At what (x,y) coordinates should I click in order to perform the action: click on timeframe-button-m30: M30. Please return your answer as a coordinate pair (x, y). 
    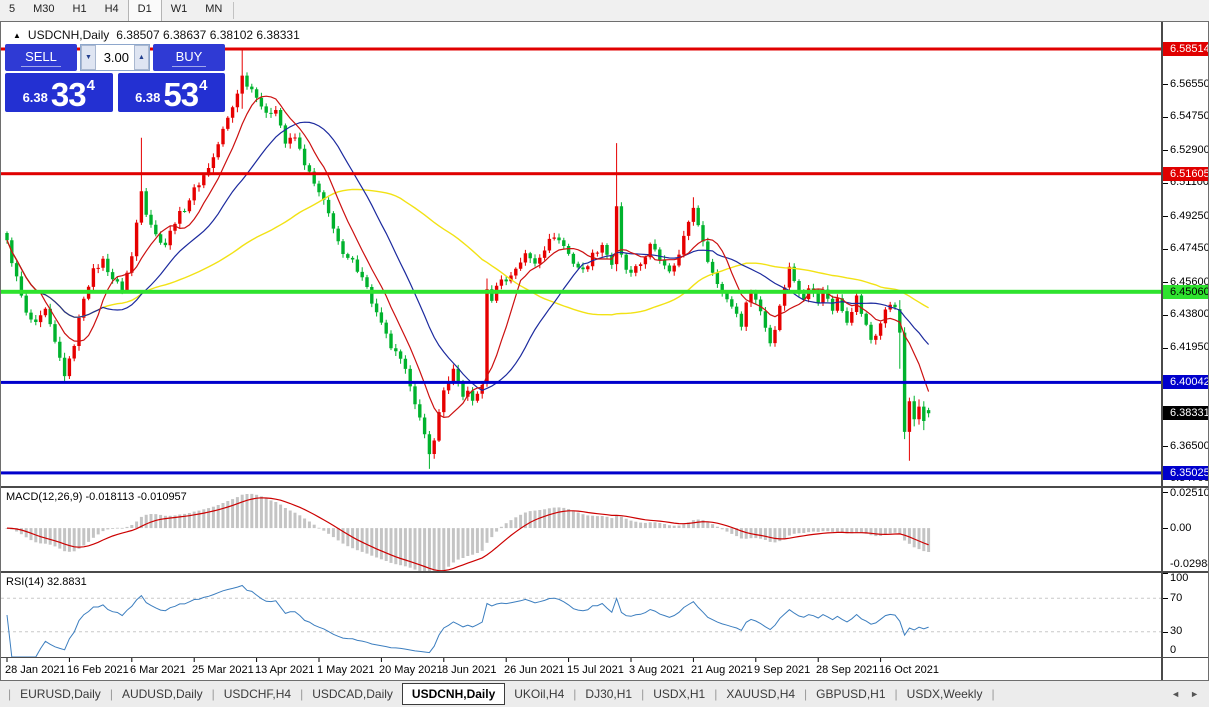
    Looking at the image, I should click on (43, 10).